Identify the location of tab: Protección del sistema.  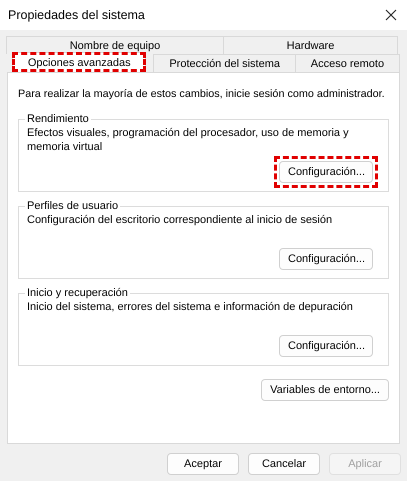
(224, 63).